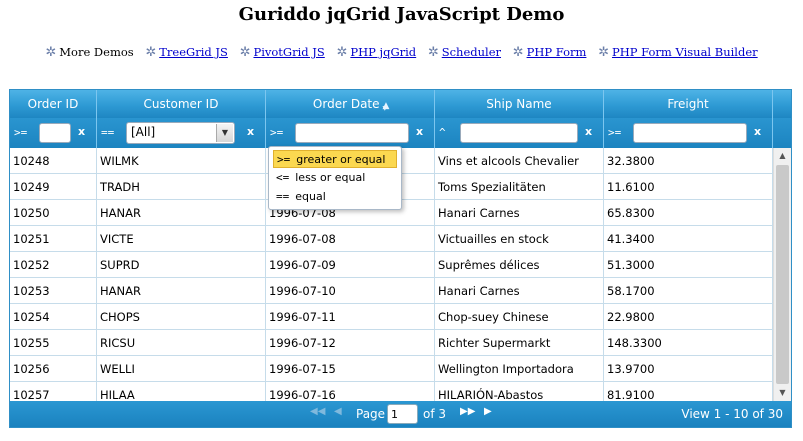 This screenshot has height=441, width=803. What do you see at coordinates (53, 265) in the screenshot?
I see `cell-order-id: 10252` at bounding box center [53, 265].